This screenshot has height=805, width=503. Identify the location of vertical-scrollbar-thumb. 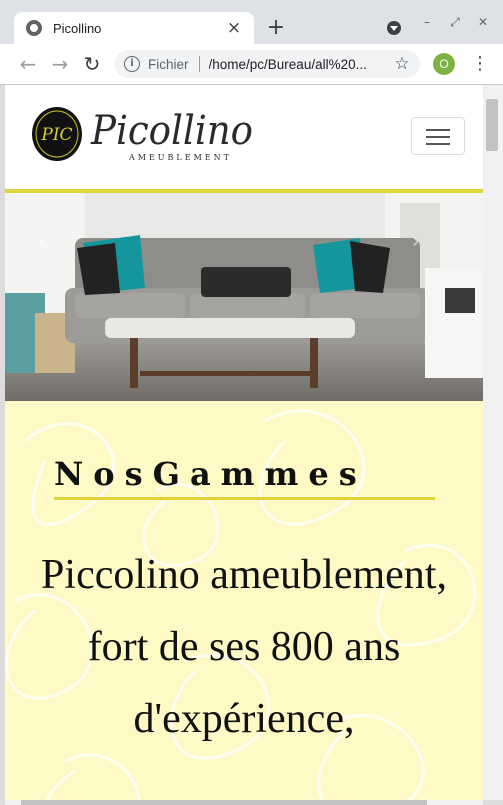
(492, 125).